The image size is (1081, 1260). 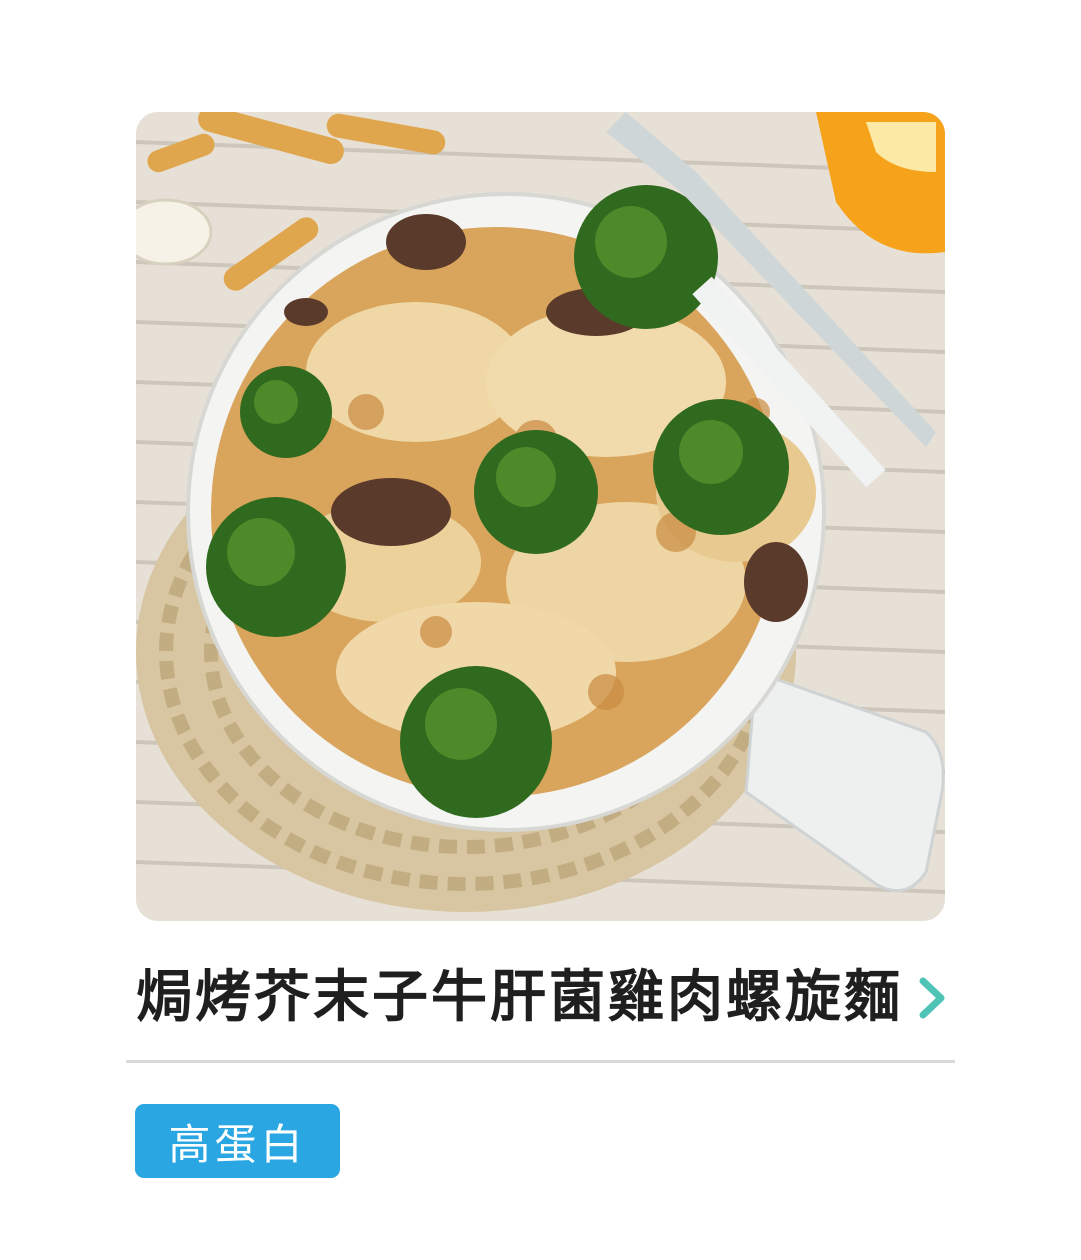 I want to click on recipe-title: 焗烤芥末子牛肝菌雞肉螺旋麵, so click(x=519, y=997).